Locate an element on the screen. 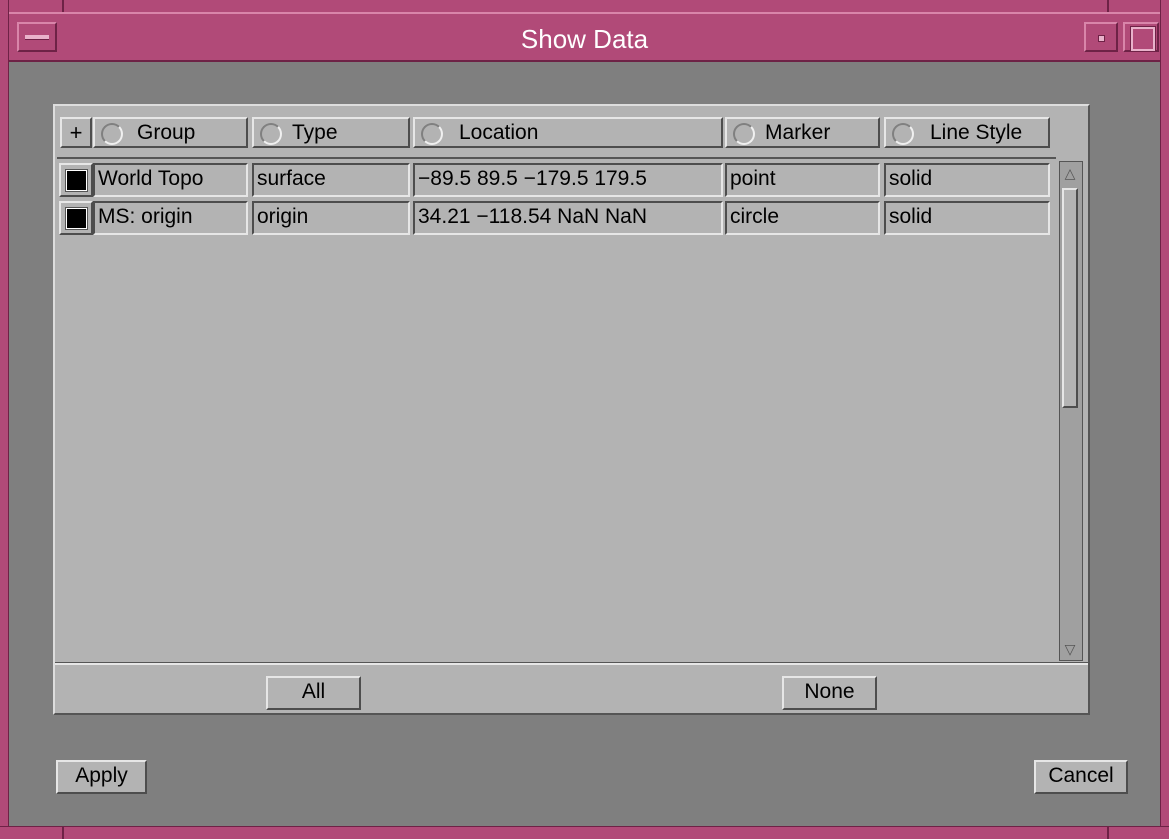 This screenshot has width=1169, height=839. vertical-scrollbar: △ ▽ is located at coordinates (1071, 411).